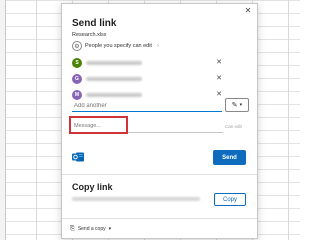 This screenshot has width=320, height=240. Describe the element at coordinates (234, 105) in the screenshot. I see `pencil-icon: ✎` at that location.